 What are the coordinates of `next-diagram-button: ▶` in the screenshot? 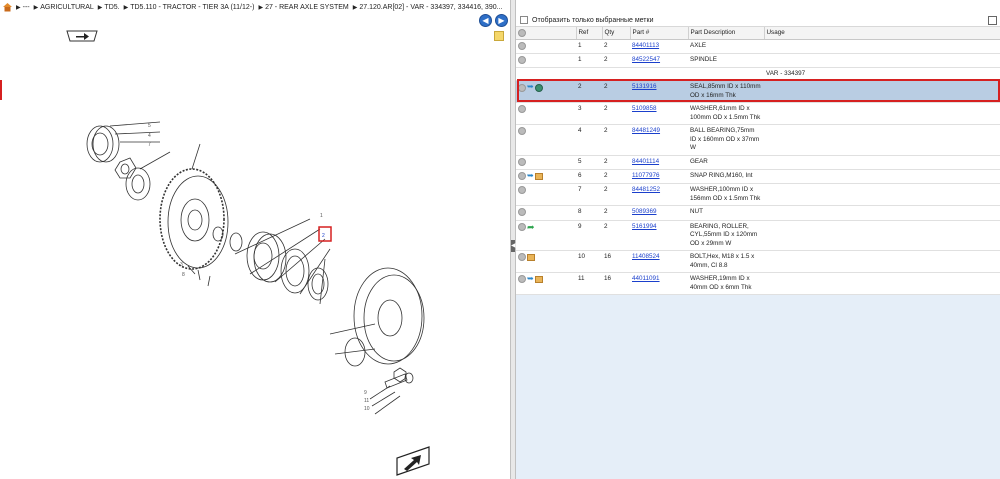 It's located at (501, 20).